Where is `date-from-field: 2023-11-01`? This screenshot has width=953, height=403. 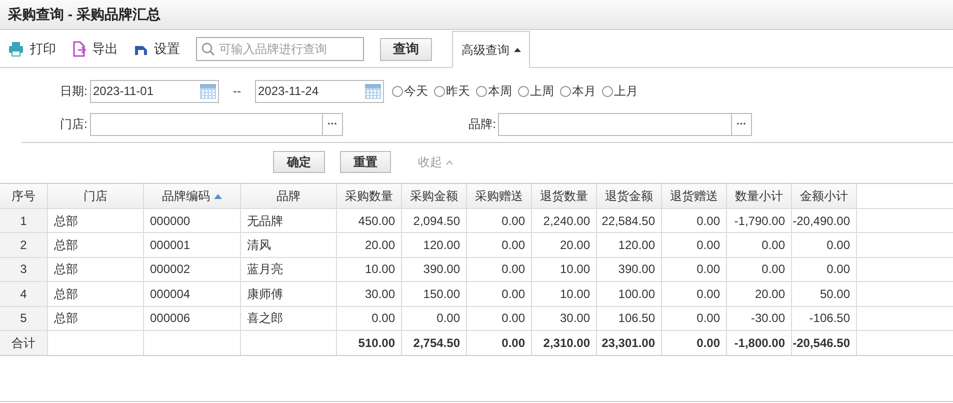
date-from-field: 2023-11-01 is located at coordinates (154, 91).